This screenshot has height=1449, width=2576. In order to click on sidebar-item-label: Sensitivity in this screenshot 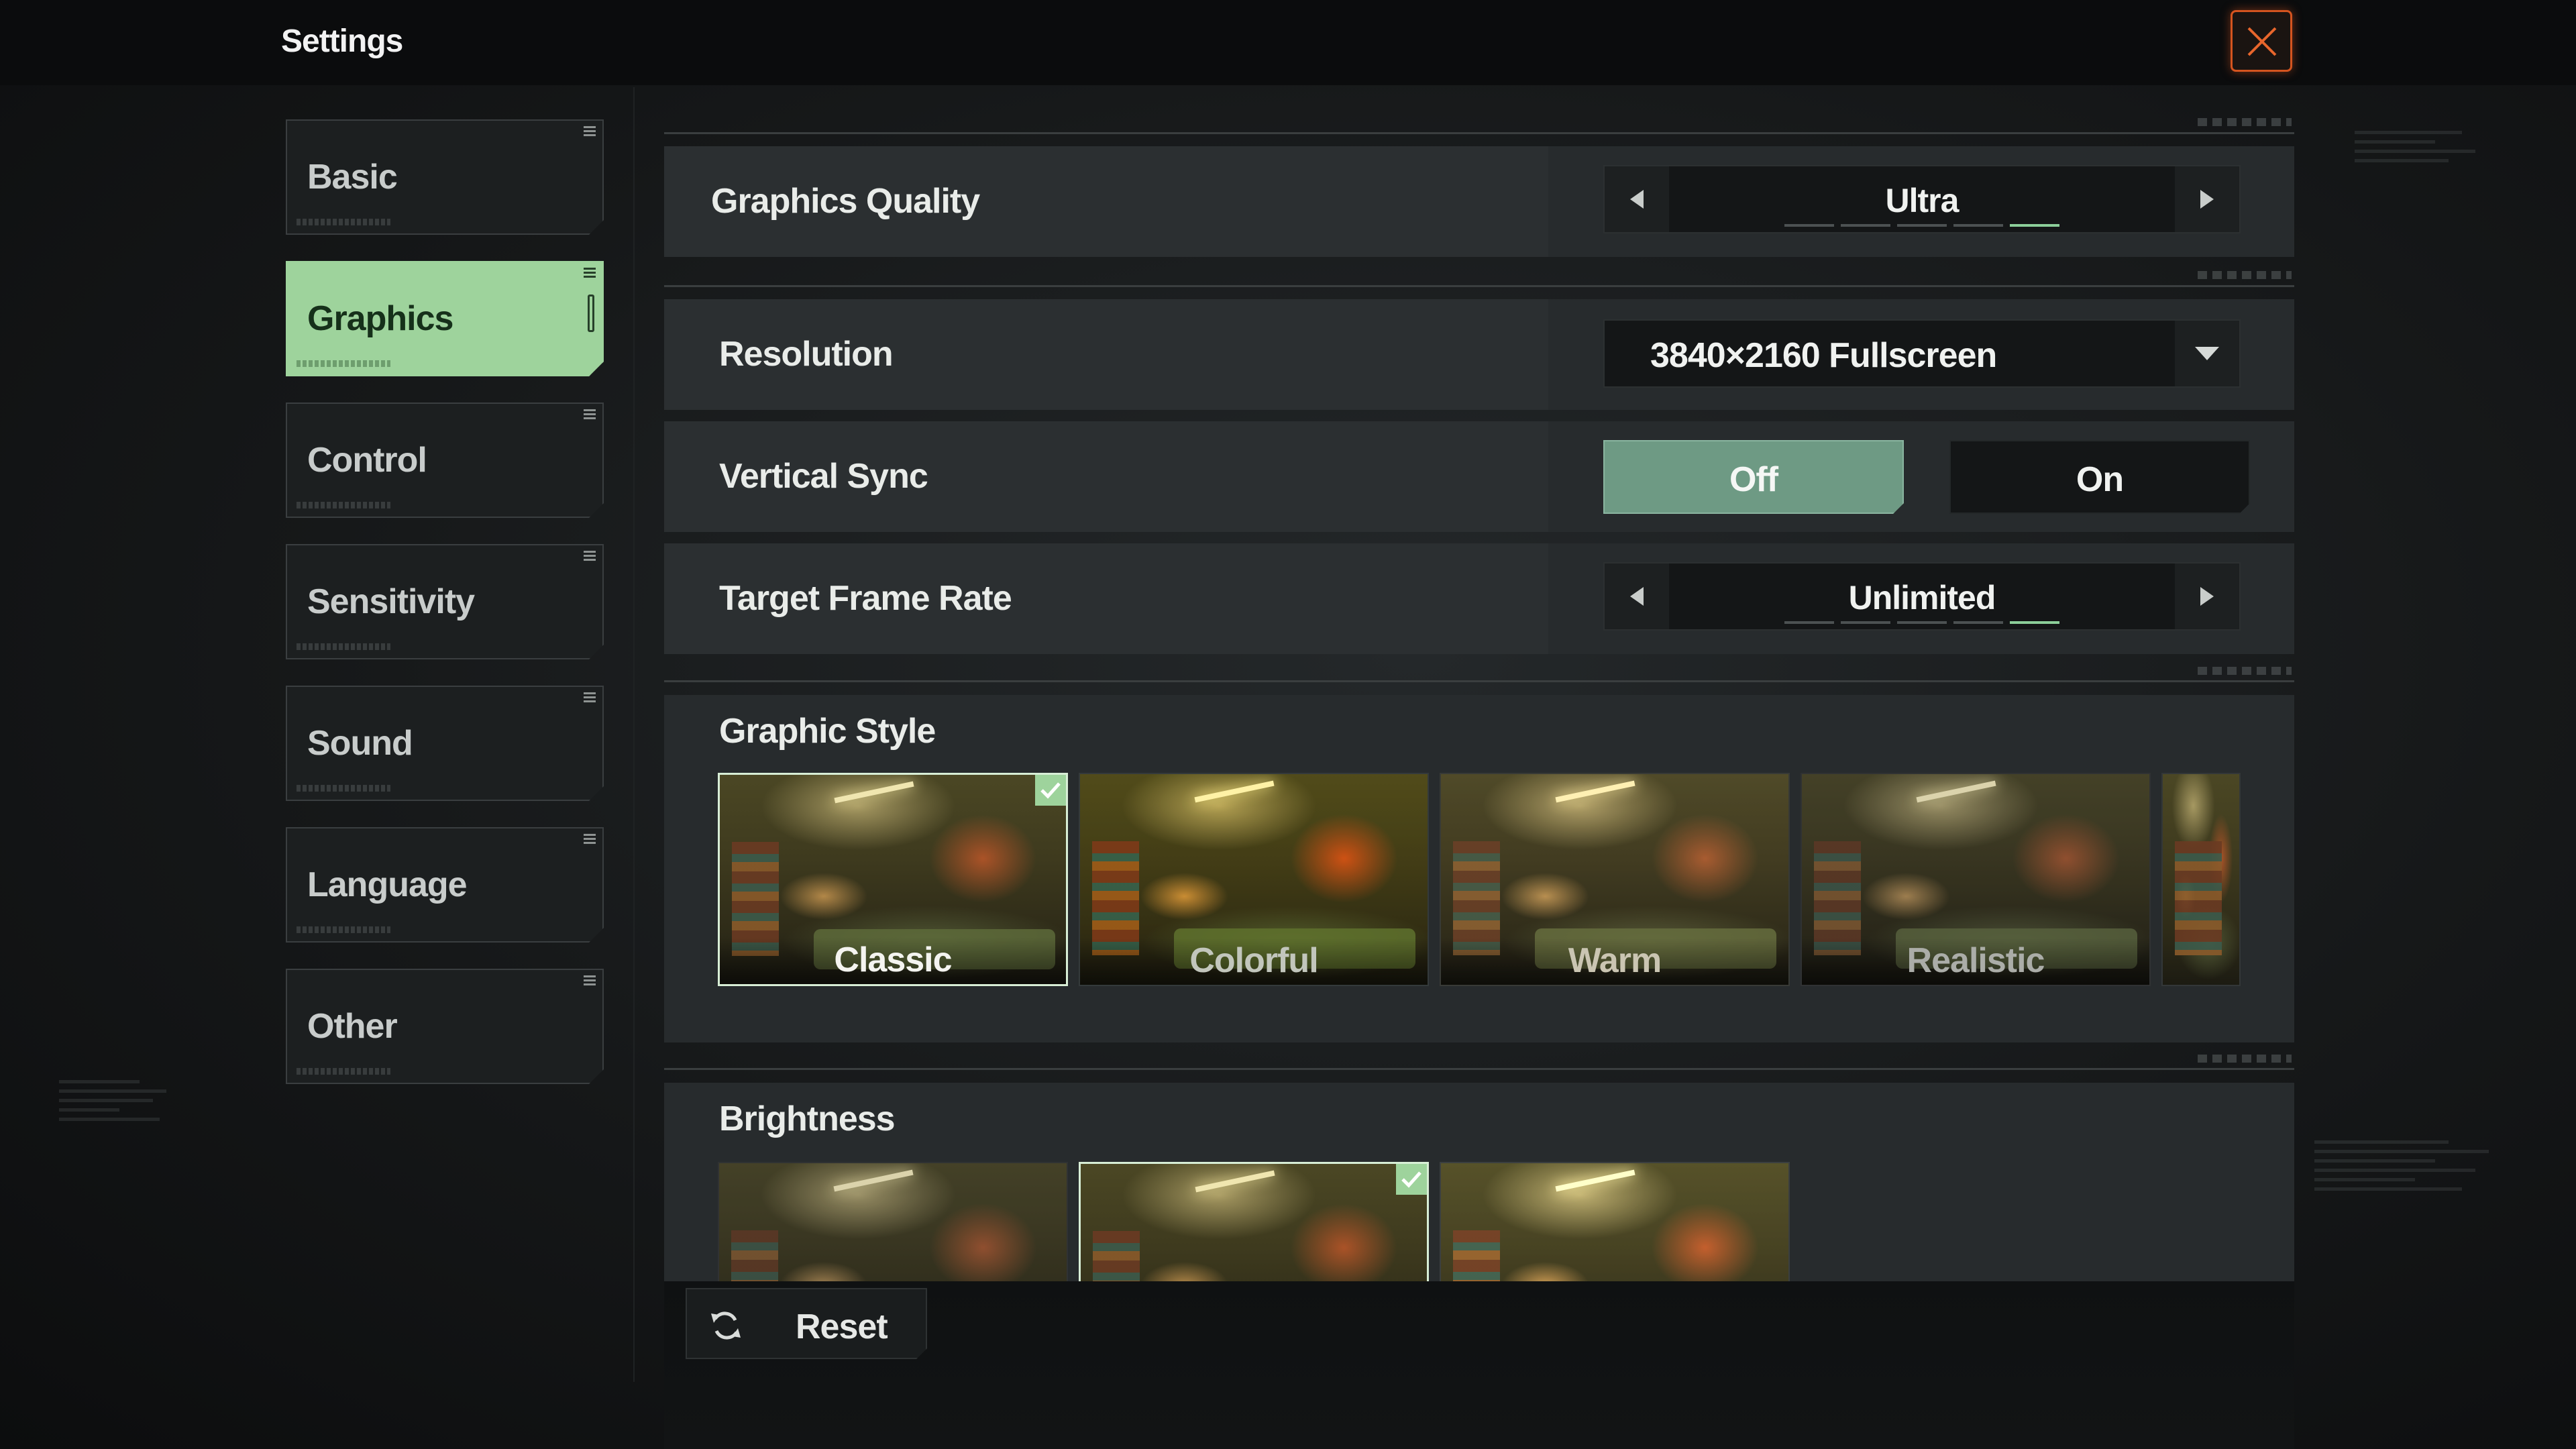, I will do `click(391, 601)`.